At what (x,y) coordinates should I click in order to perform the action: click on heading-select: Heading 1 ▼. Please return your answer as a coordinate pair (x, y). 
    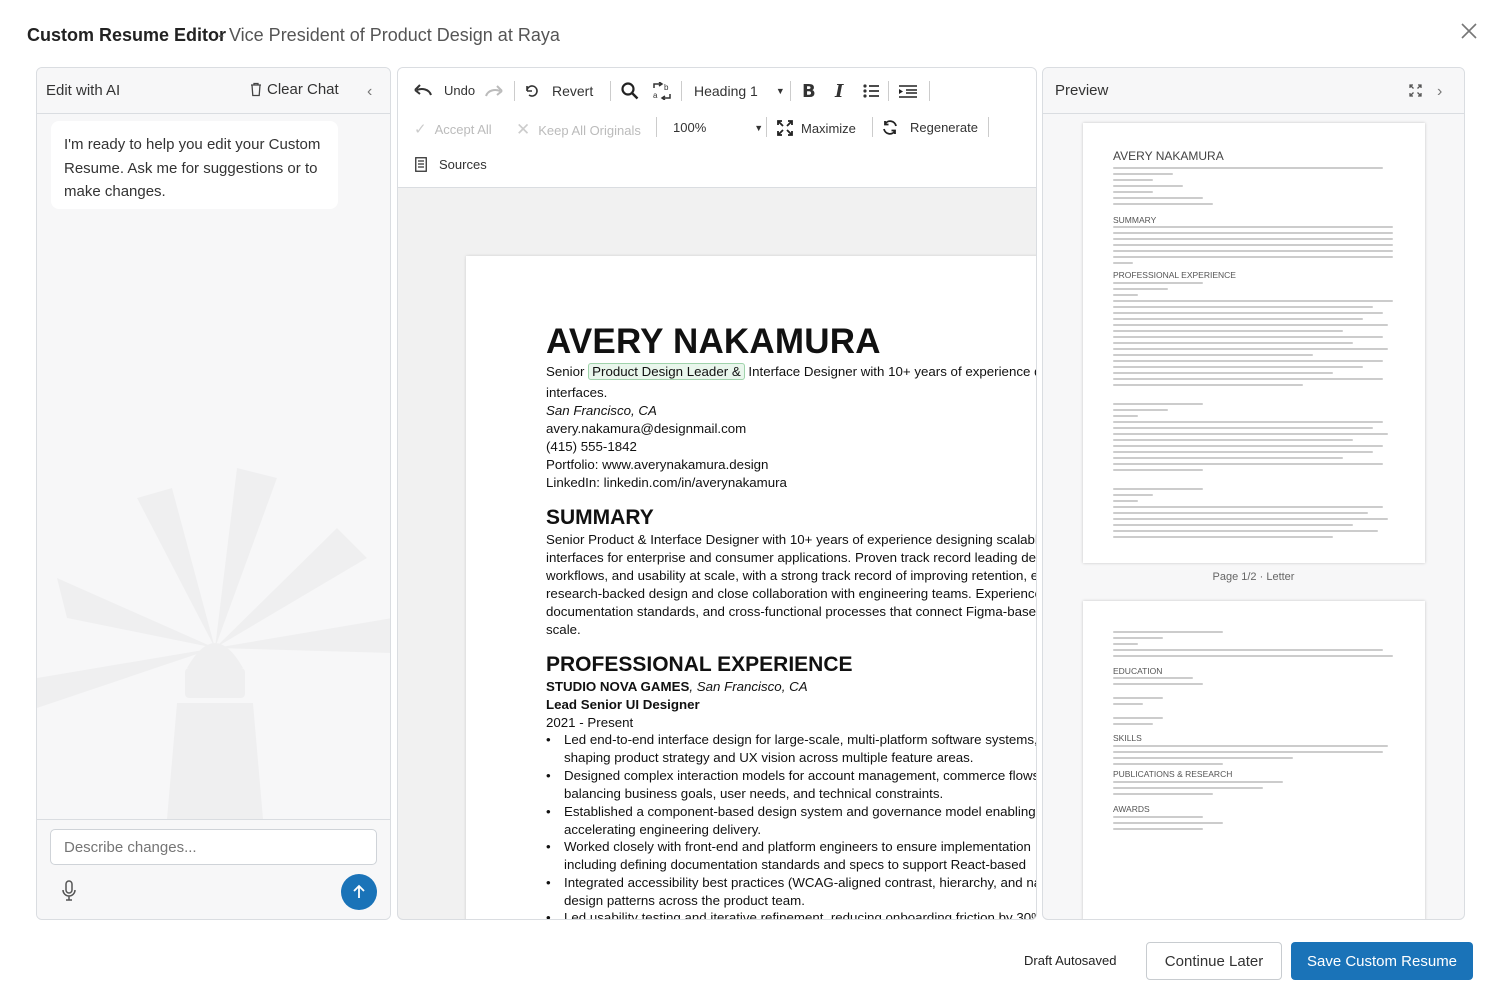
    Looking at the image, I should click on (739, 91).